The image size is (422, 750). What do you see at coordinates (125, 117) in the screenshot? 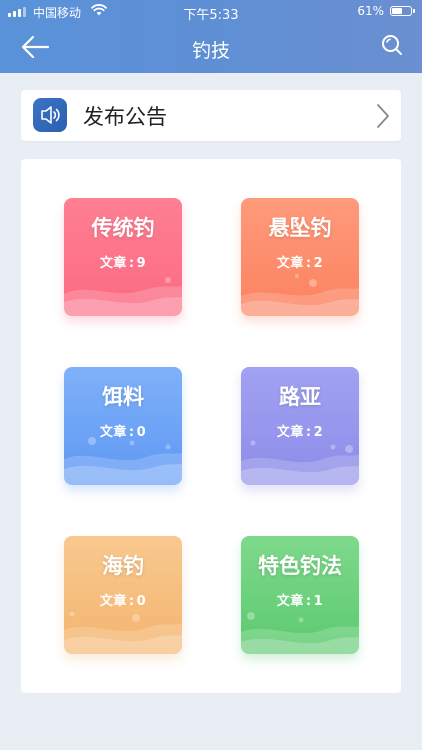
I see `notice-label: 发布公告` at bounding box center [125, 117].